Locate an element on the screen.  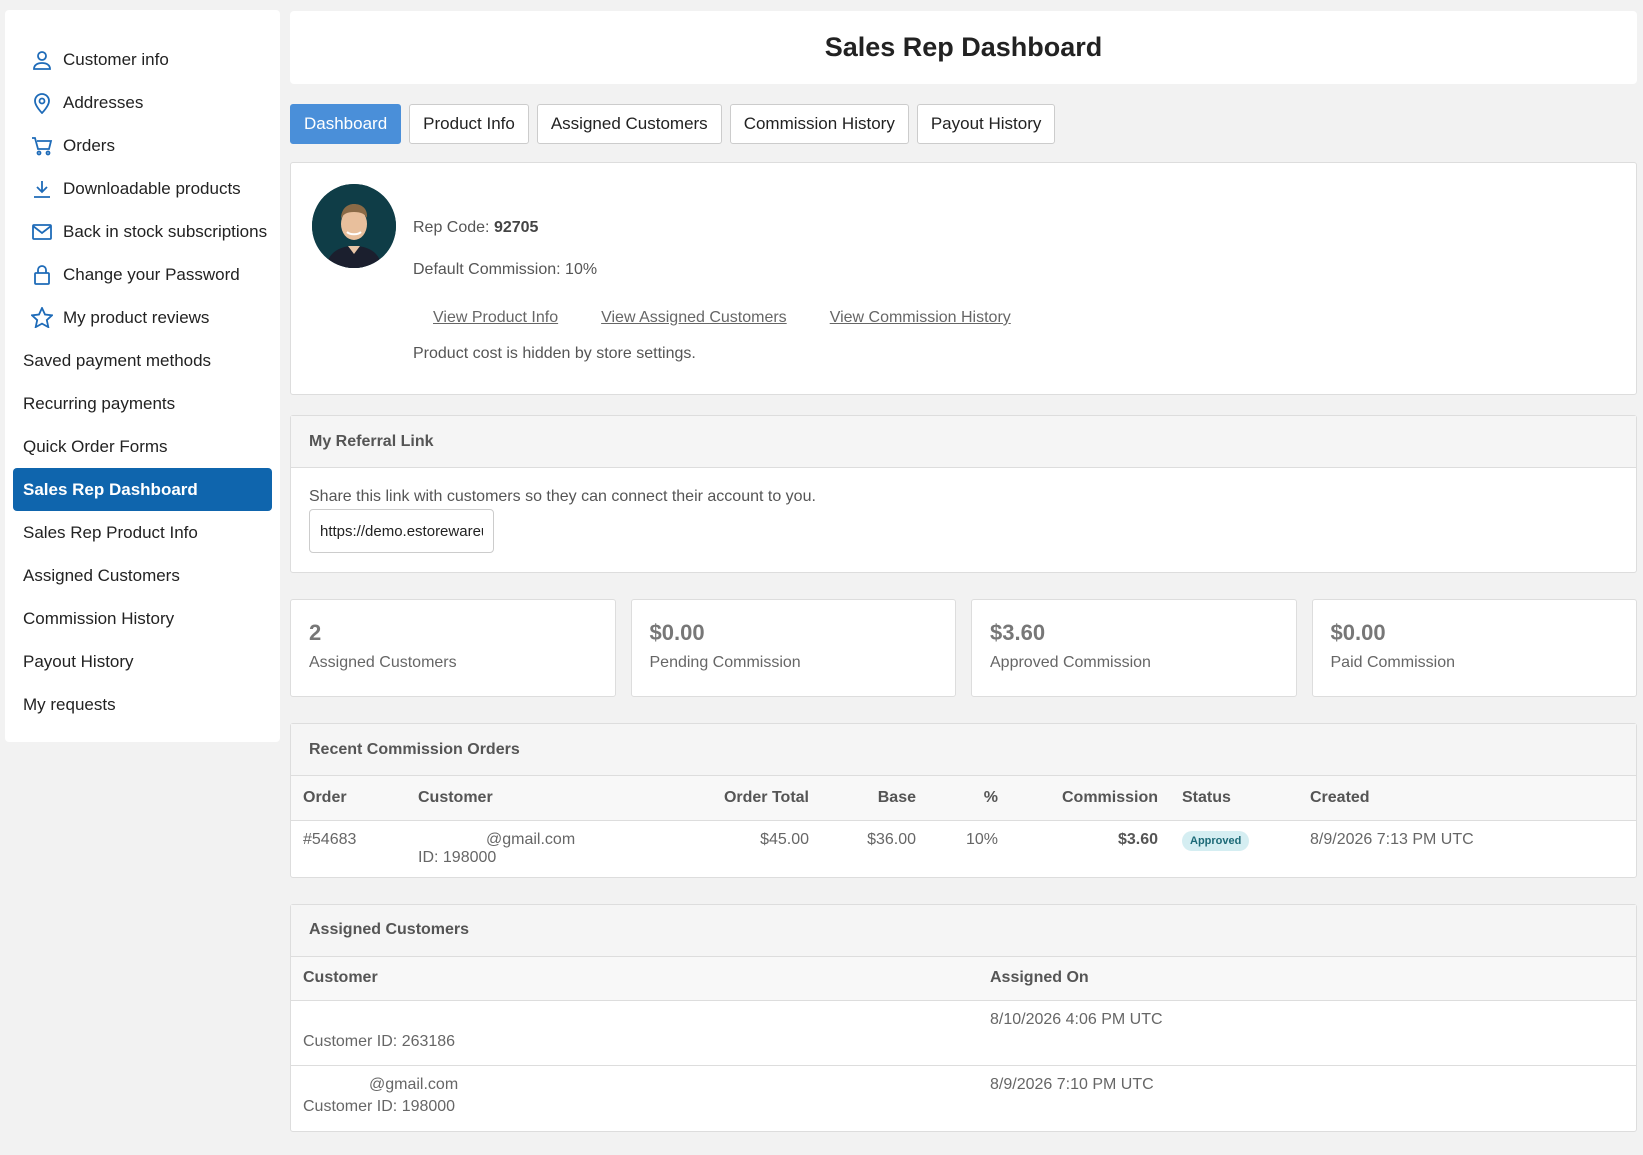
sidebar-item-saved-payment-methods: Saved payment methods is located at coordinates (142, 360).